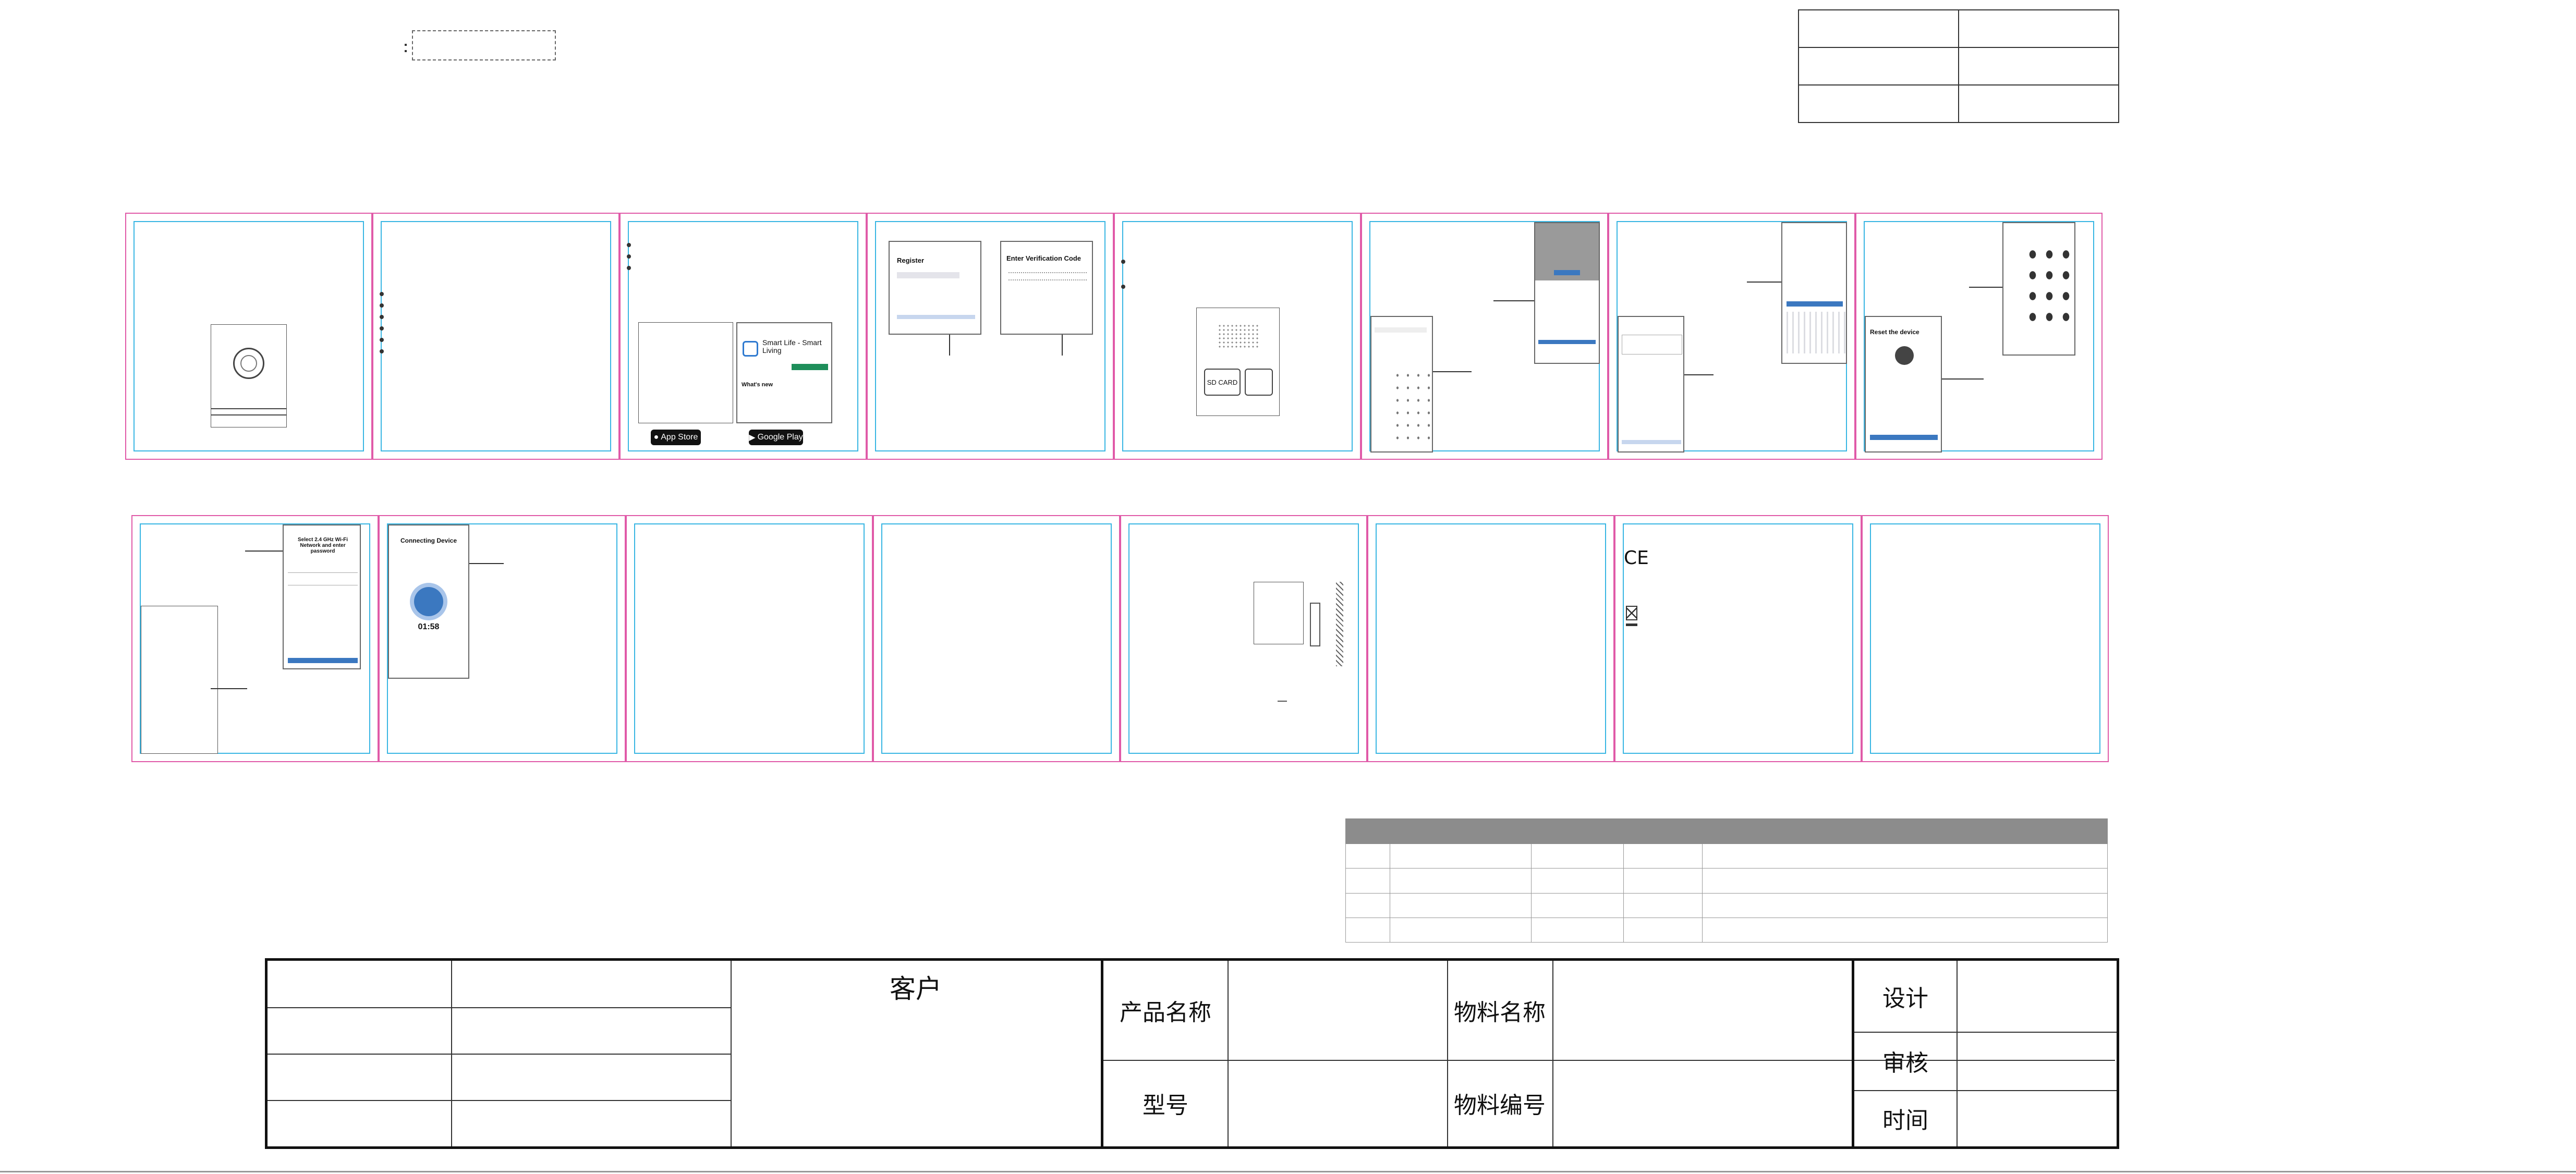 The height and width of the screenshot is (1174, 2576). Describe the element at coordinates (1339, 624) in the screenshot. I see `wall-hatching` at that location.